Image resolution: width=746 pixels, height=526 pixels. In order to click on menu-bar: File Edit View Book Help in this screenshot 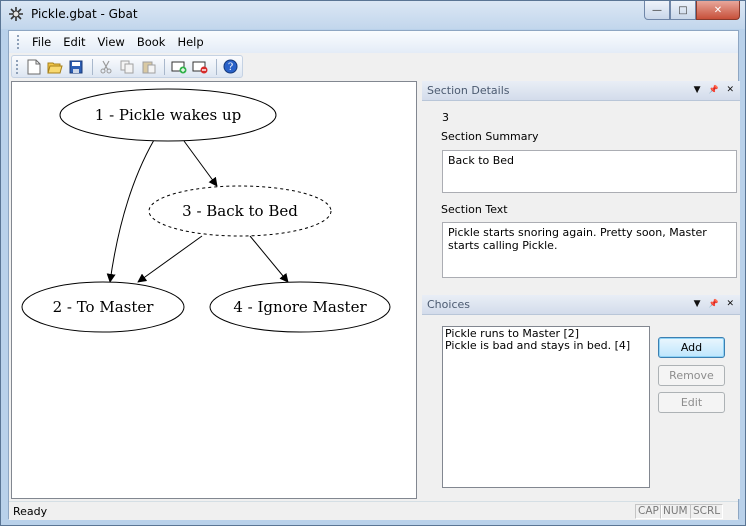, I will do `click(373, 42)`.